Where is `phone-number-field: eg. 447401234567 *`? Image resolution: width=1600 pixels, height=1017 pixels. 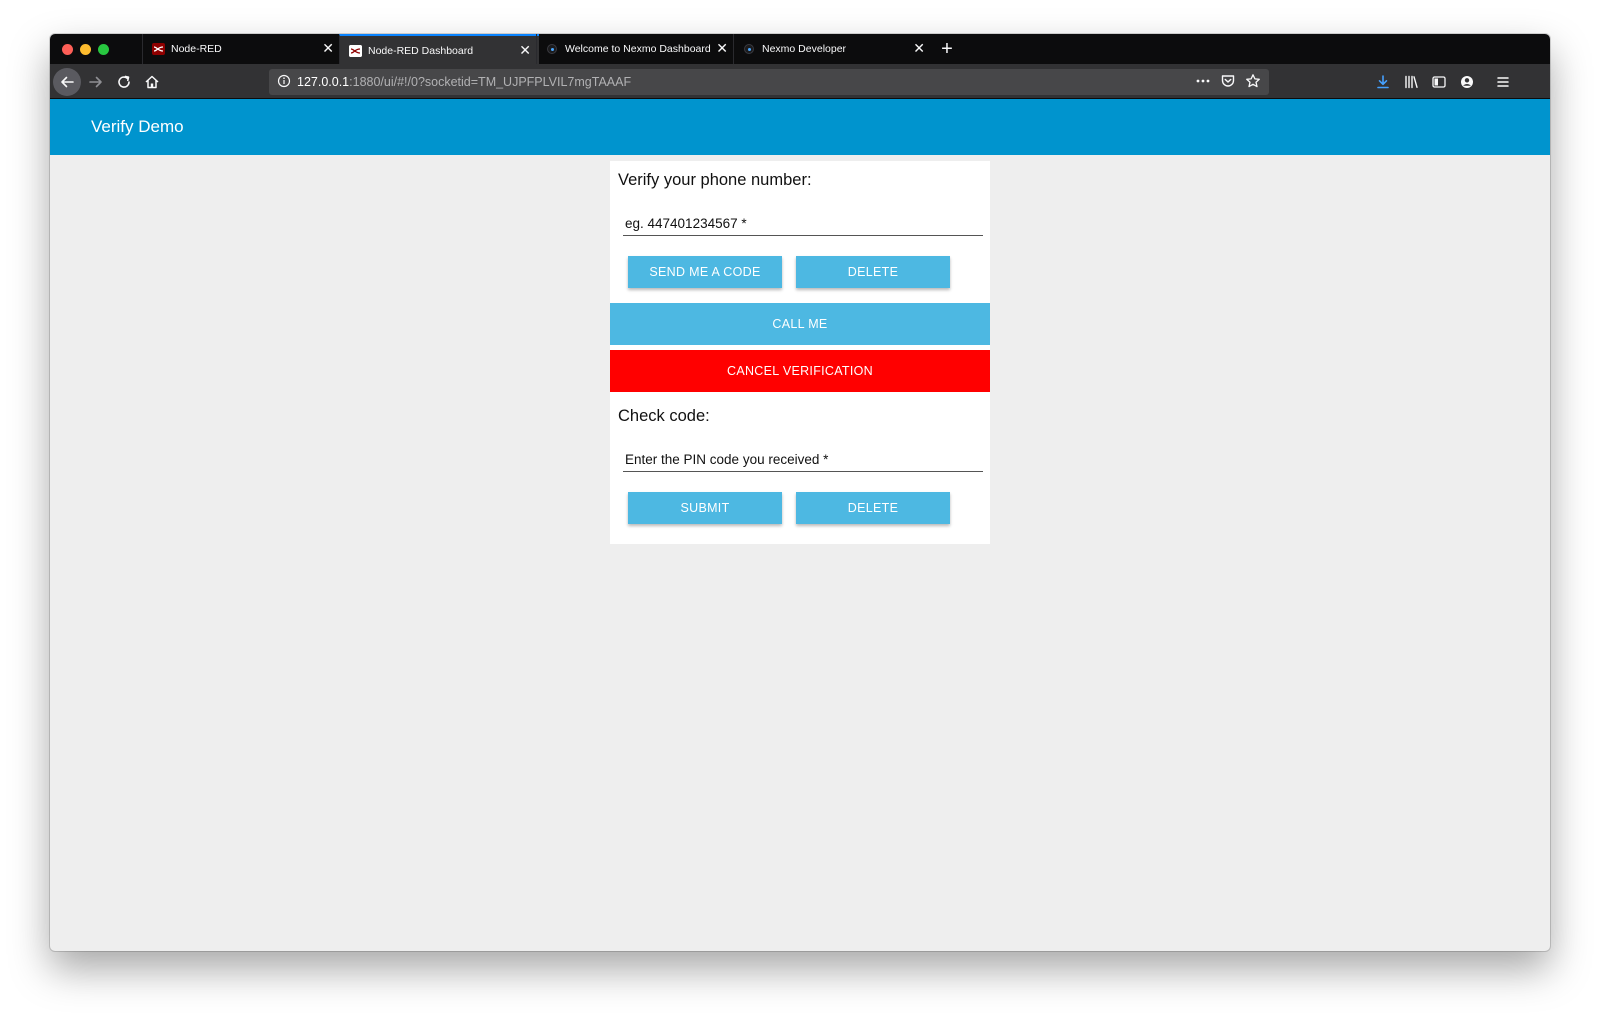 phone-number-field: eg. 447401234567 * is located at coordinates (803, 223).